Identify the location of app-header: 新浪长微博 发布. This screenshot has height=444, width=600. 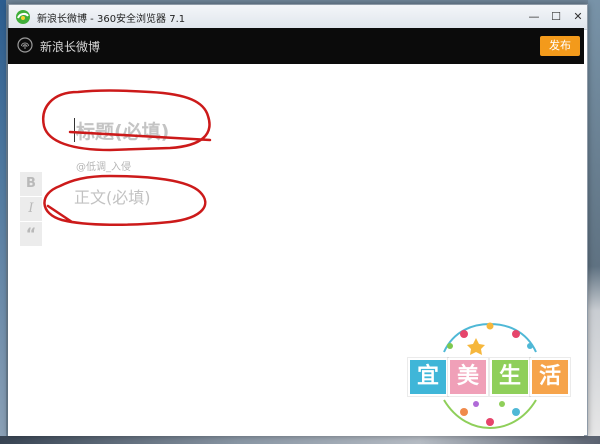
(296, 46).